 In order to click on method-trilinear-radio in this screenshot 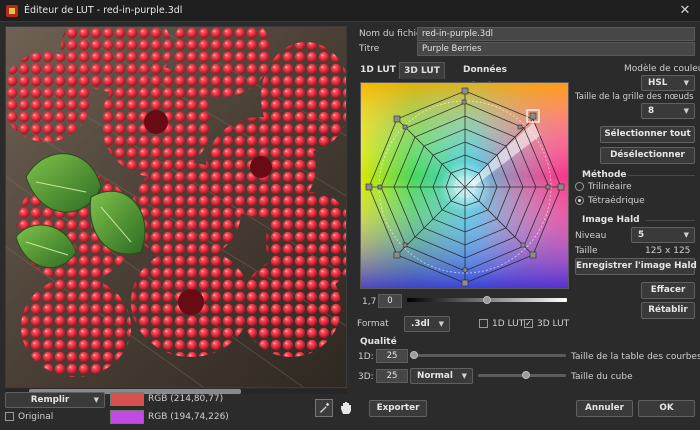, I will do `click(579, 186)`.